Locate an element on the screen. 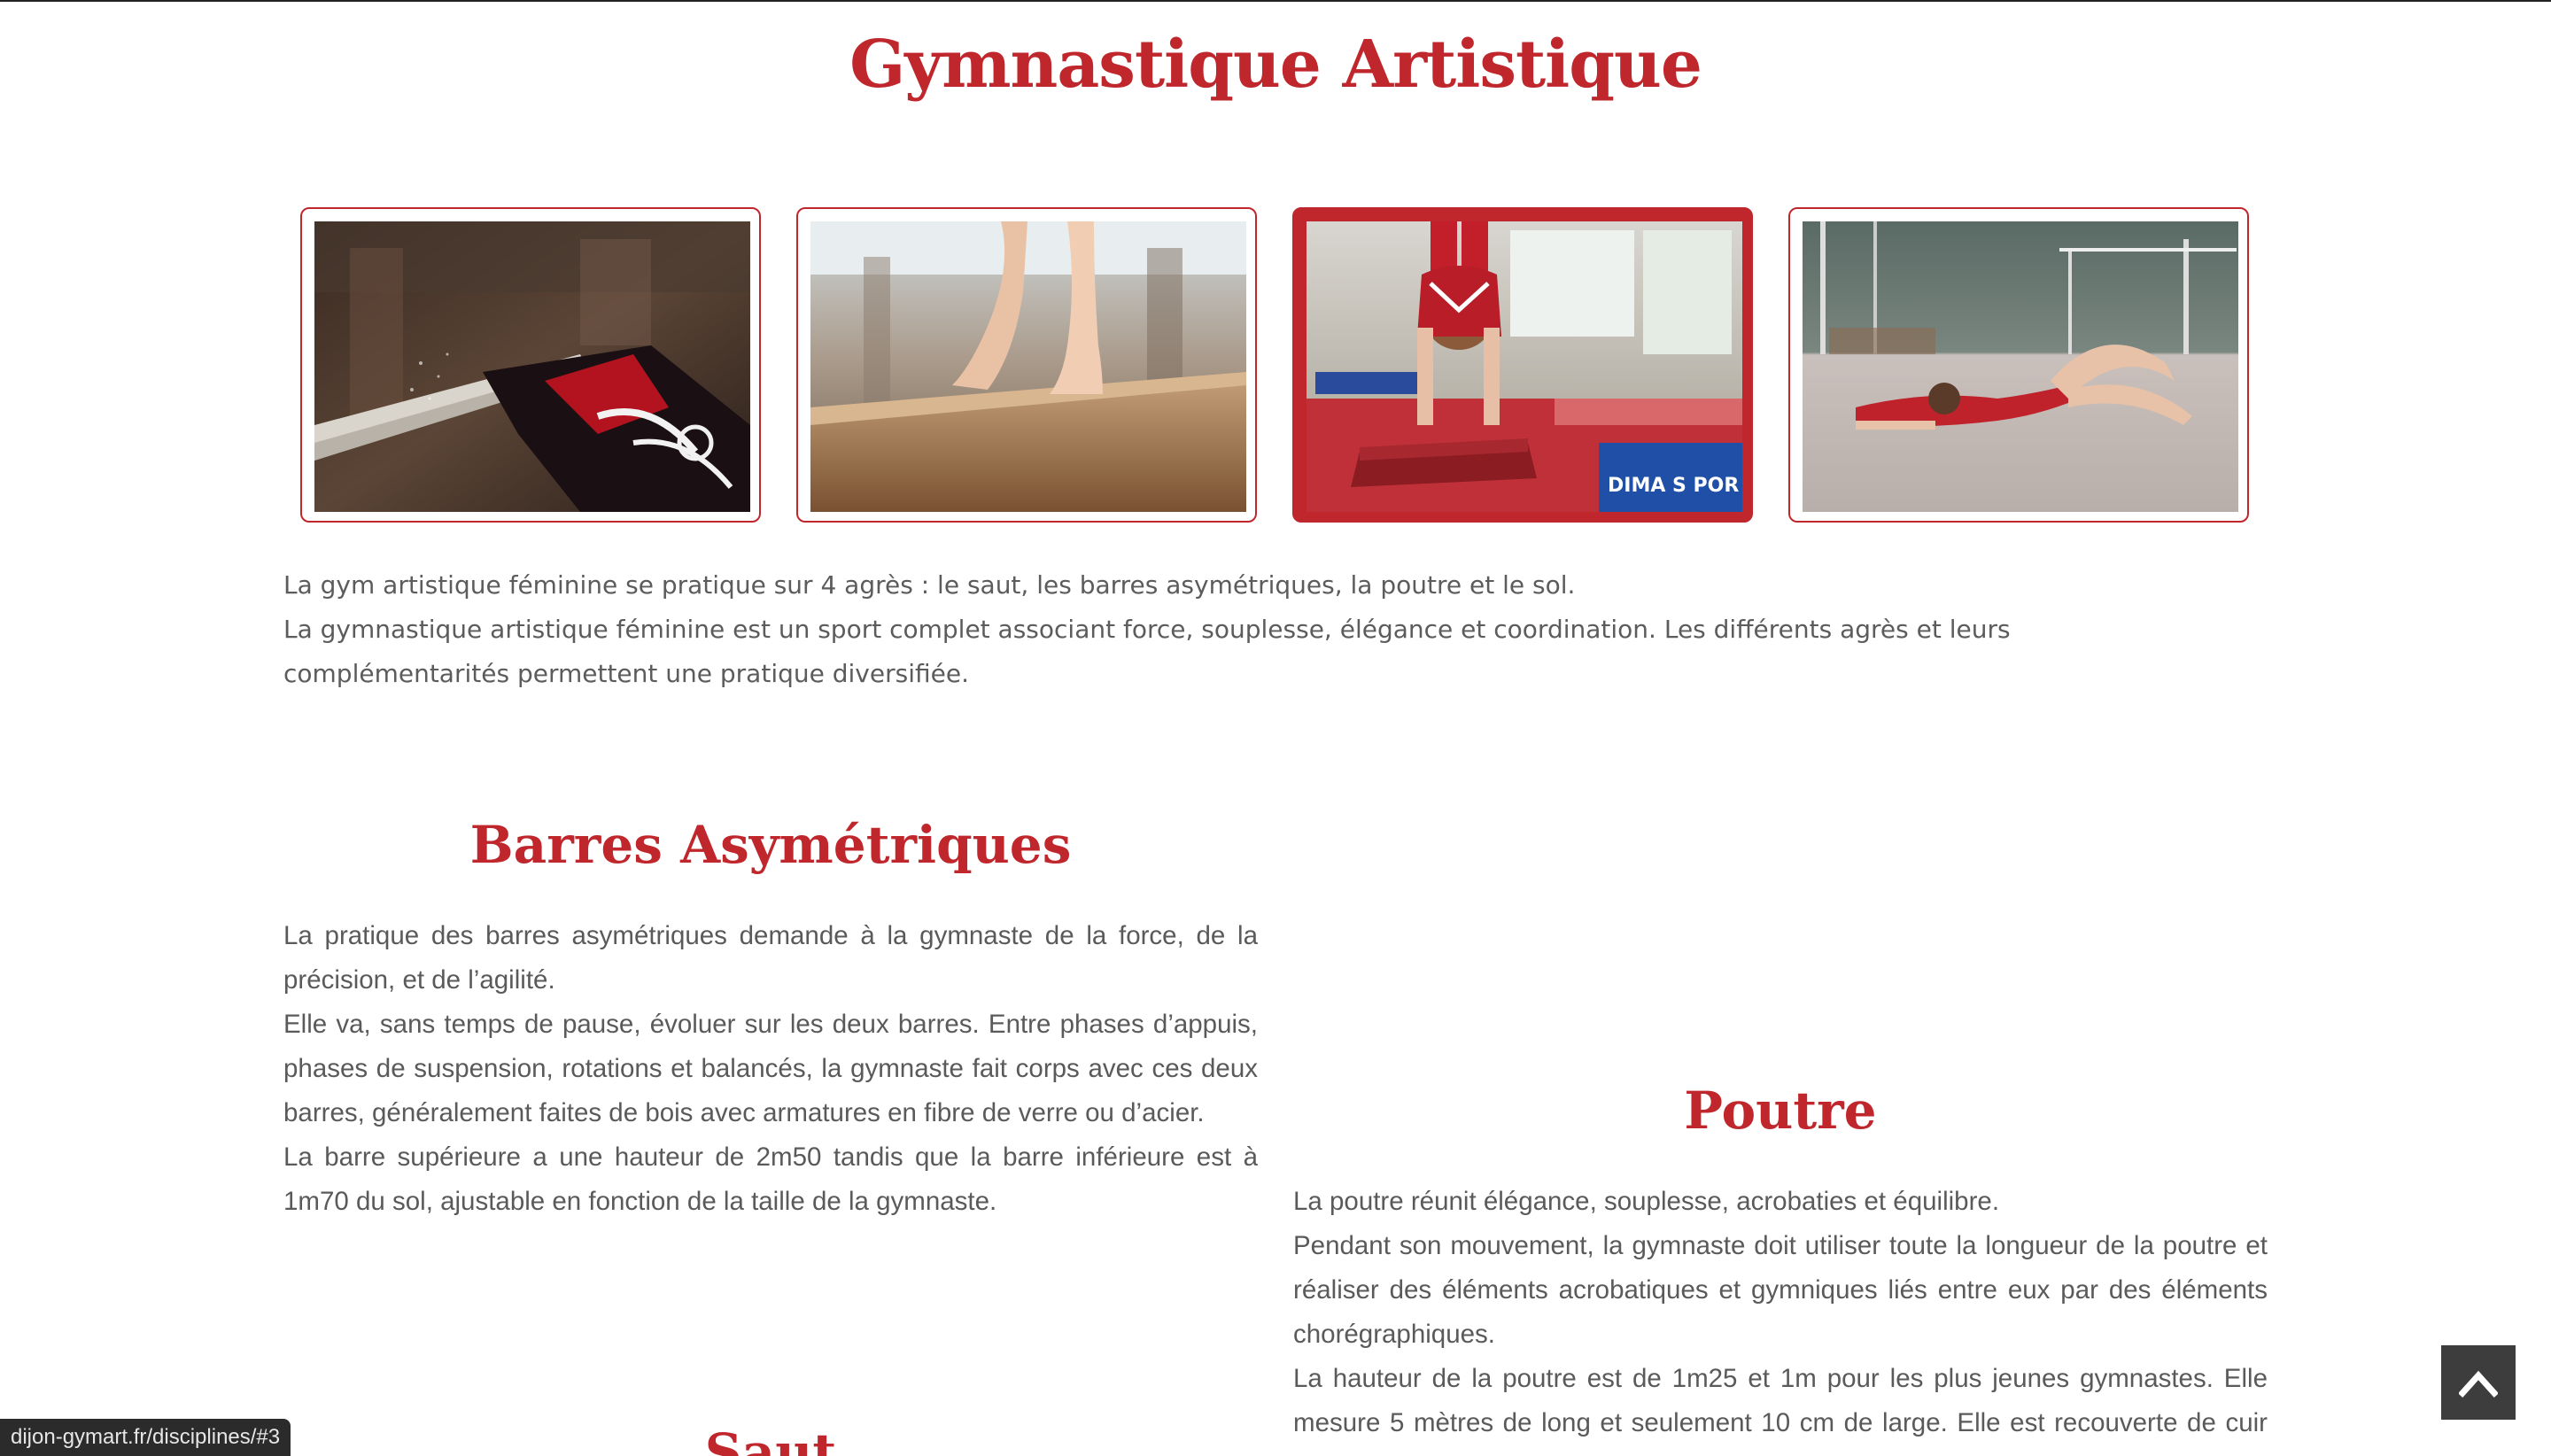 Image resolution: width=2551 pixels, height=1456 pixels. top-border is located at coordinates (1275, 1).